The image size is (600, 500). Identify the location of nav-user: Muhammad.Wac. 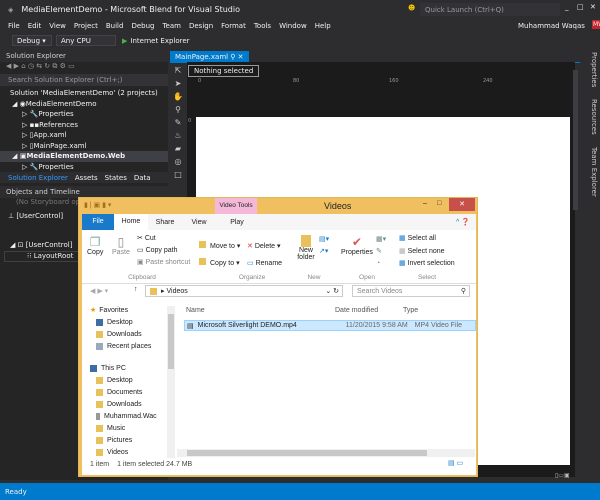
(126, 416).